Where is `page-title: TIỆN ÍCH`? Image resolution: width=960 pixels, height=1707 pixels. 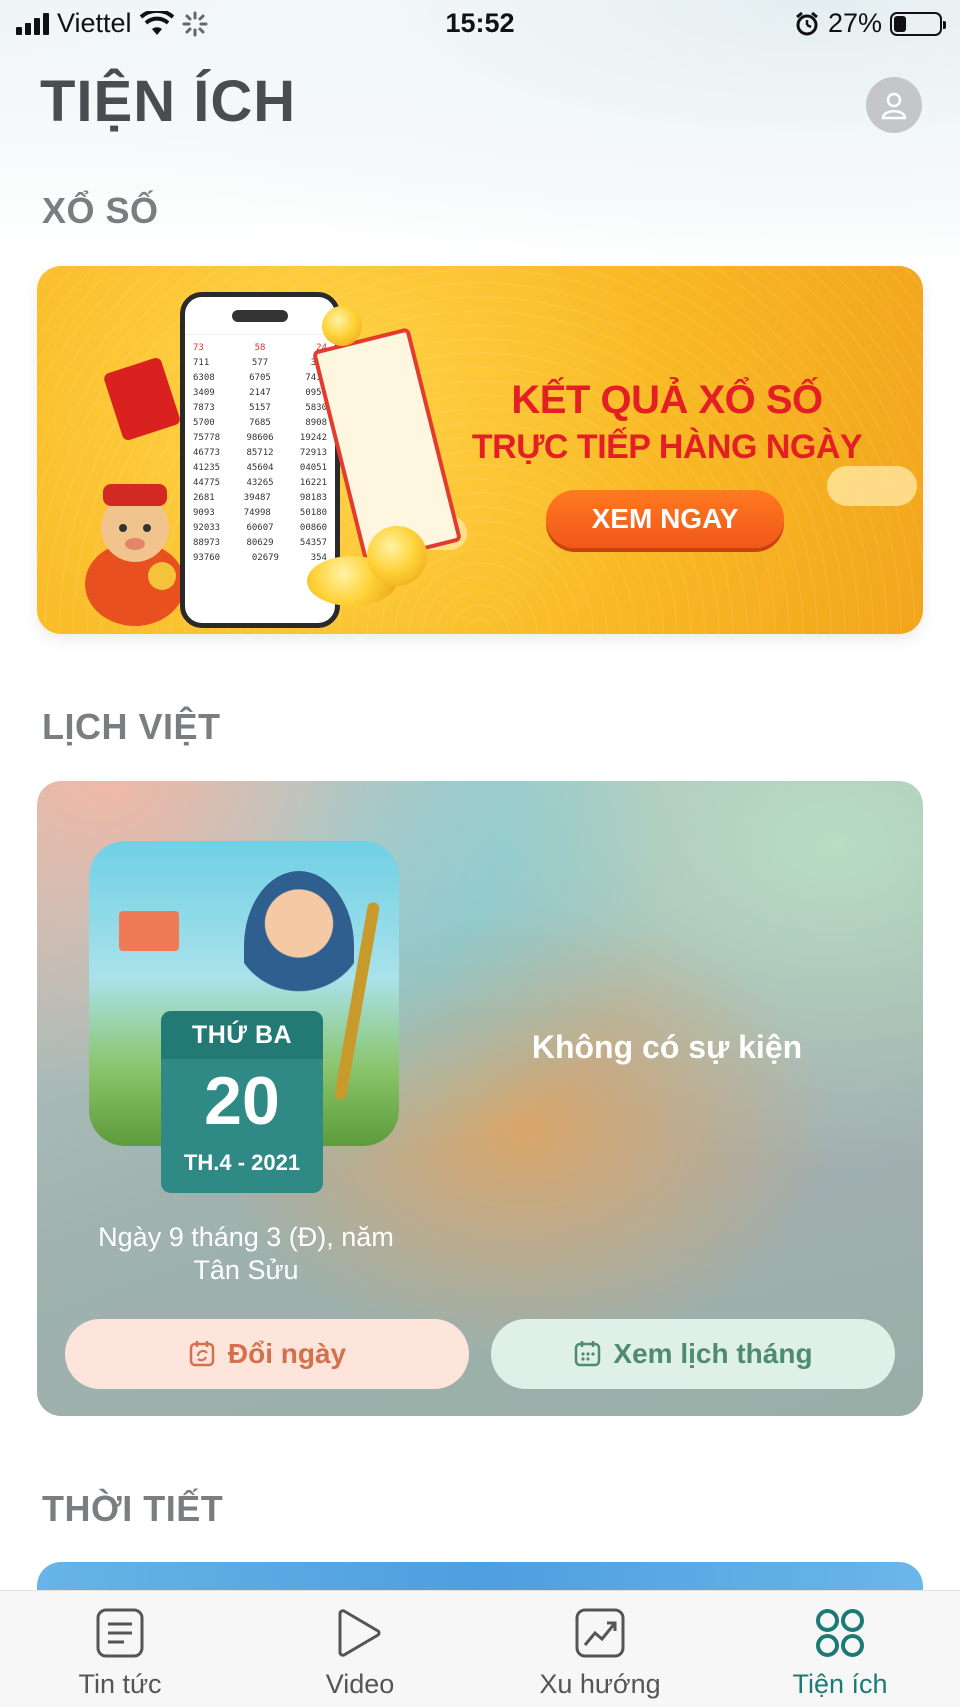
page-title: TIỆN ÍCH is located at coordinates (168, 101).